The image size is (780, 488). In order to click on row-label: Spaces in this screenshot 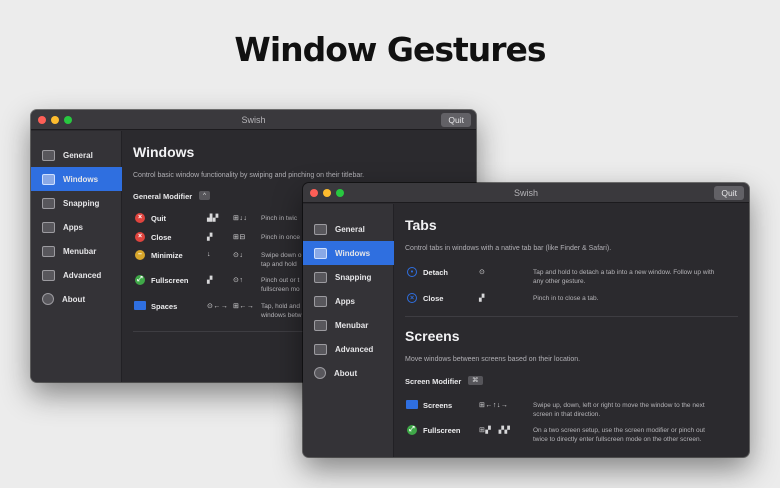, I will do `click(164, 306)`.